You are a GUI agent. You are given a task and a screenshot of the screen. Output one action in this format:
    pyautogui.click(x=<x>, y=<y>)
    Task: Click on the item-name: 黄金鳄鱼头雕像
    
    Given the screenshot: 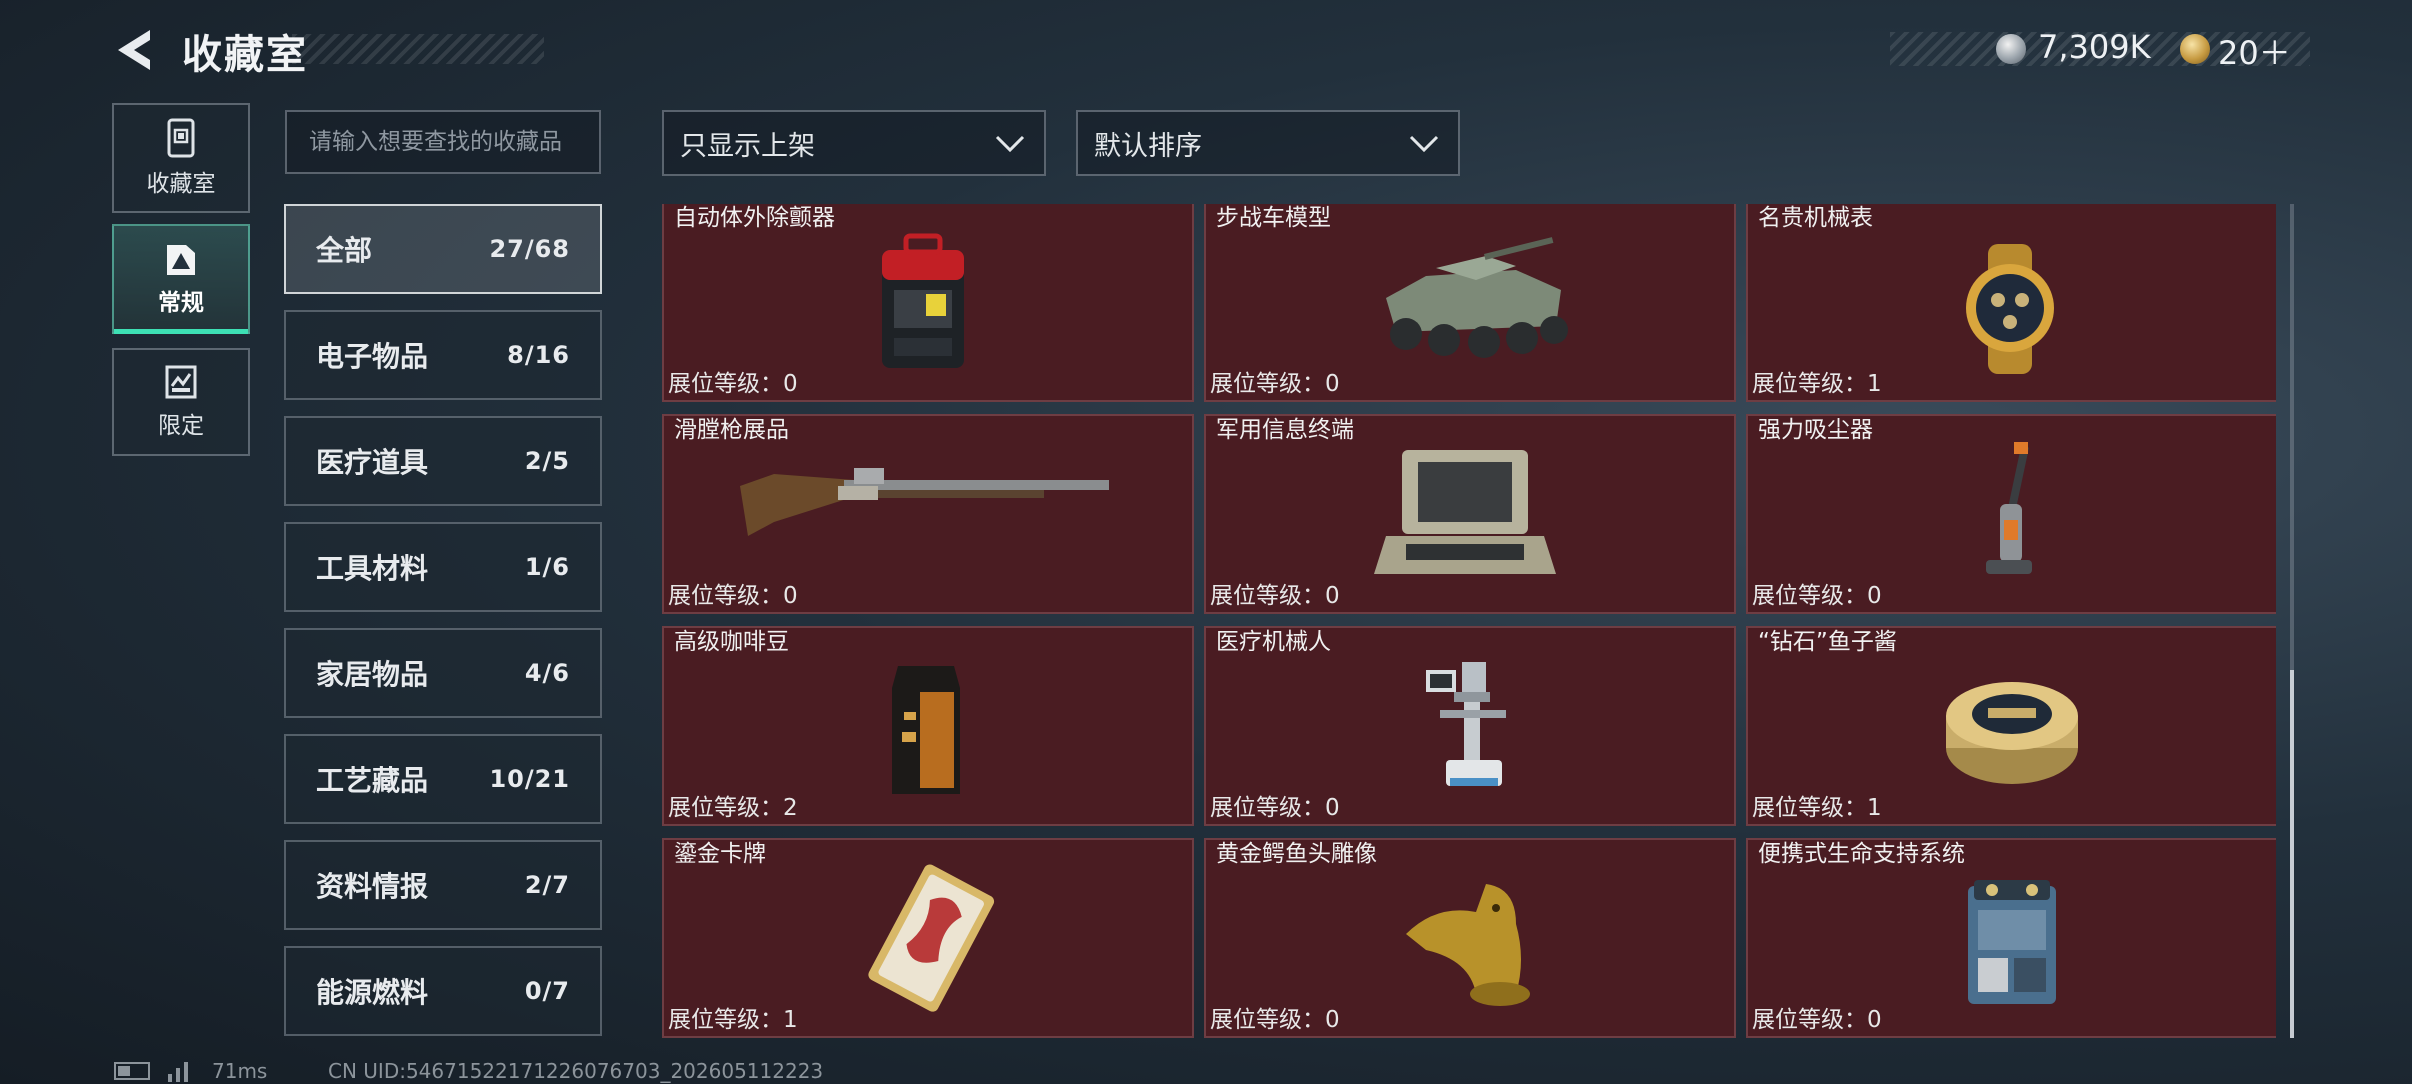 What is the action you would take?
    pyautogui.click(x=1296, y=854)
    